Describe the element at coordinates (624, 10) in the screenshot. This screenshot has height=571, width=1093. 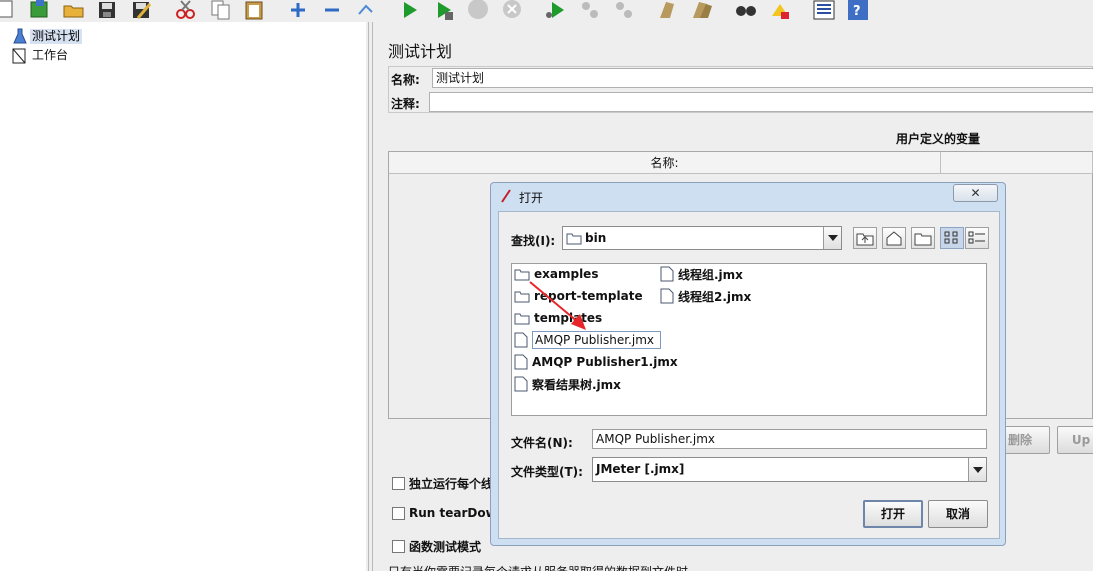
I see `remote-shutdown-icon` at that location.